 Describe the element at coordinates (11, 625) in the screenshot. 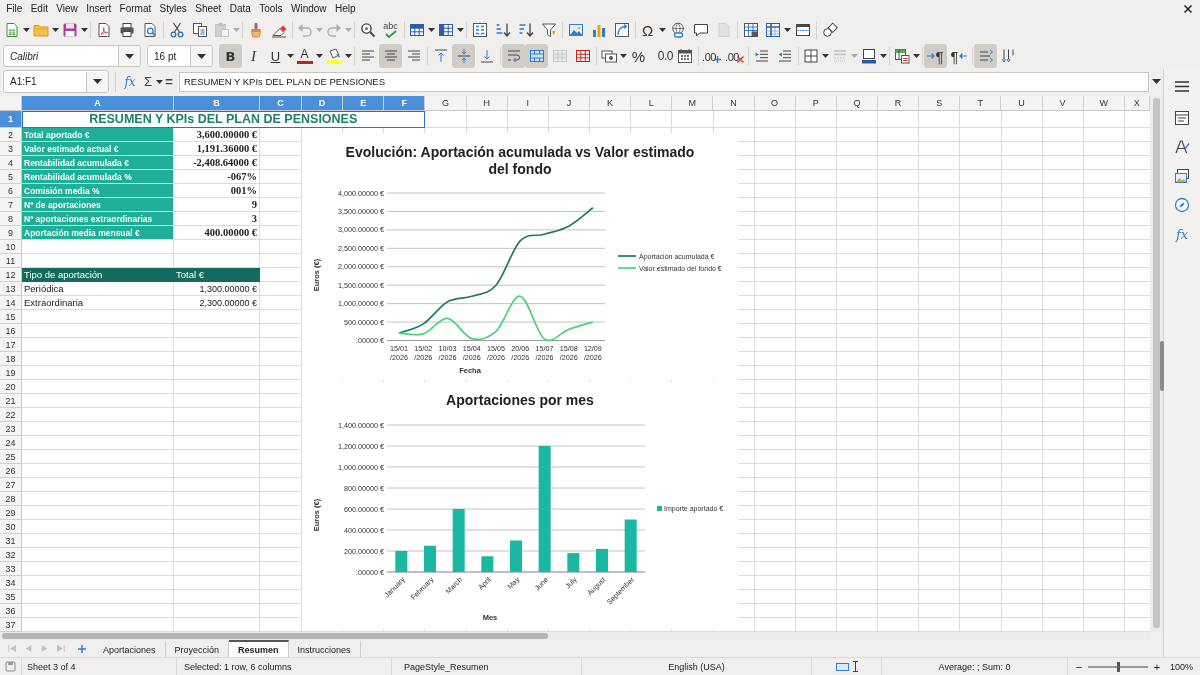

I see `row-header: 37` at that location.